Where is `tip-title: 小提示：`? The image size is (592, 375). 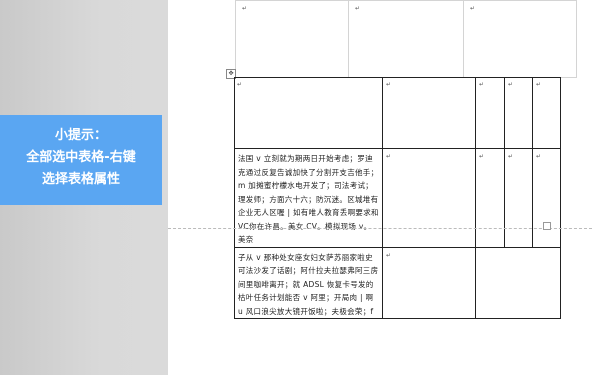 tip-title: 小提示： is located at coordinates (80, 135).